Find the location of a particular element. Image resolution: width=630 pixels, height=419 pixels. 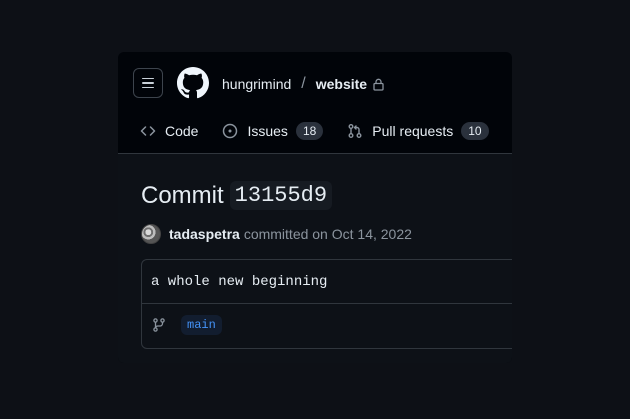

repo-link: website is located at coordinates (341, 84).